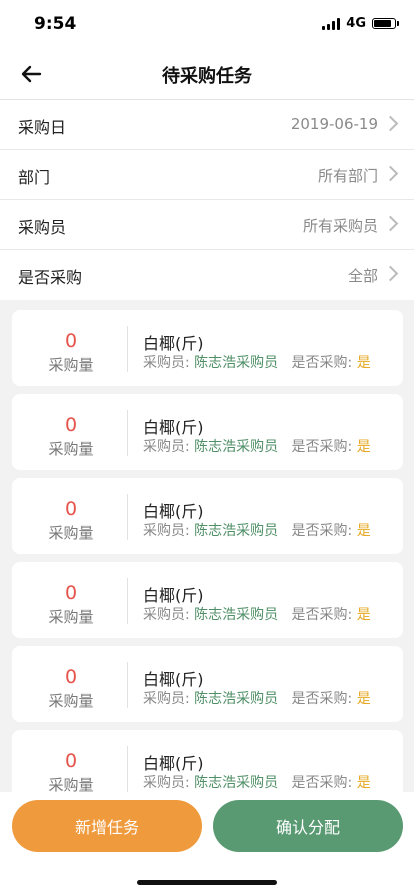  I want to click on page-title: 待采购任务, so click(207, 76).